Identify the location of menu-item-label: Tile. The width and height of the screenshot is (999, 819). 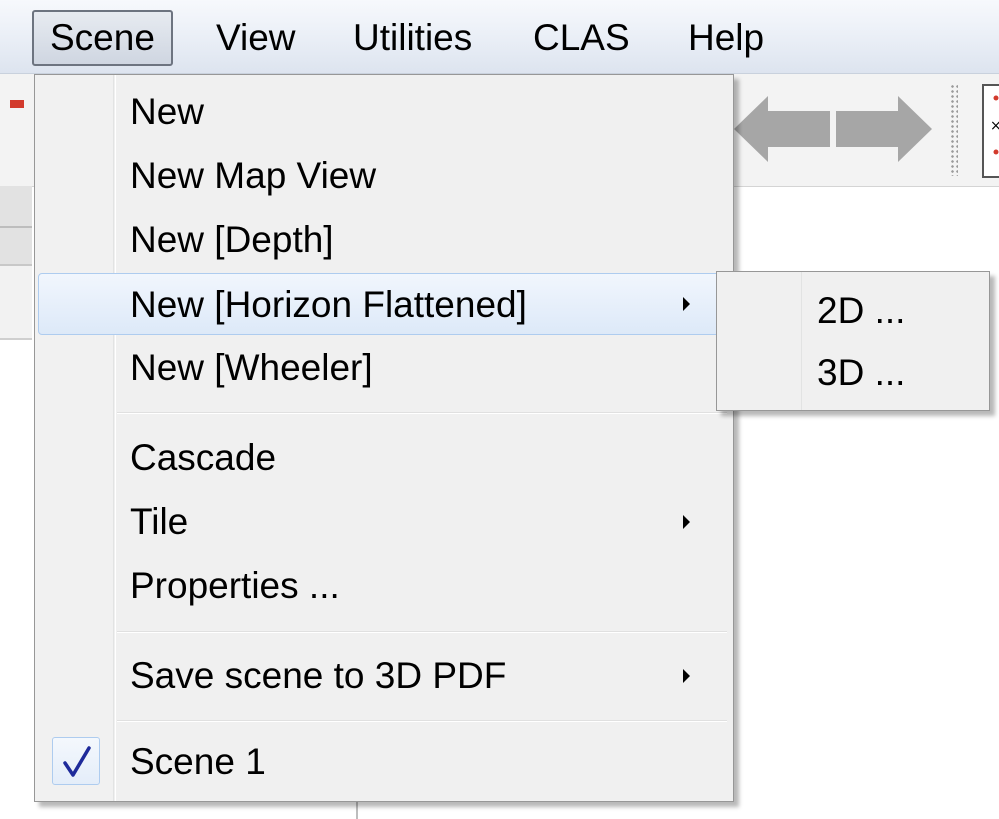
(159, 521).